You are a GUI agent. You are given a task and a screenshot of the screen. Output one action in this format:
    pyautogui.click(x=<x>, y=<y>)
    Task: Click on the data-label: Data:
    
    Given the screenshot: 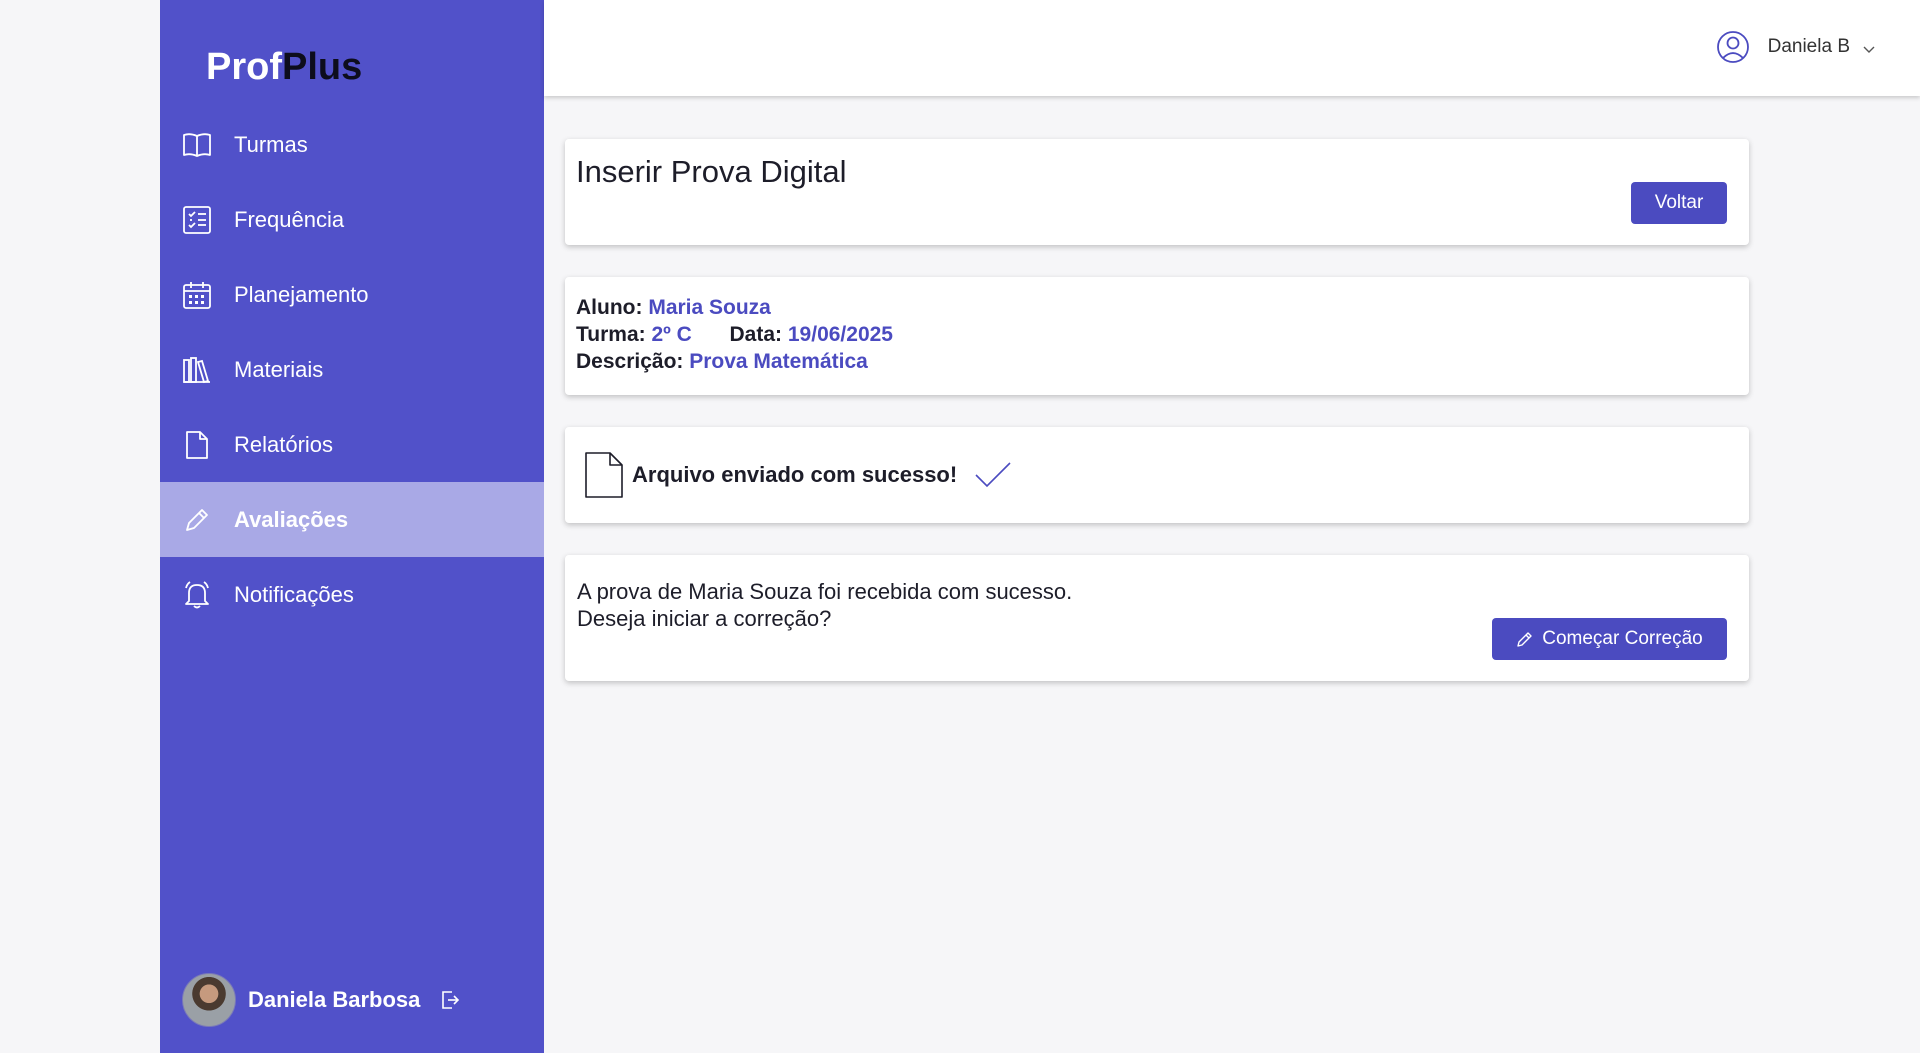 What is the action you would take?
    pyautogui.click(x=756, y=334)
    